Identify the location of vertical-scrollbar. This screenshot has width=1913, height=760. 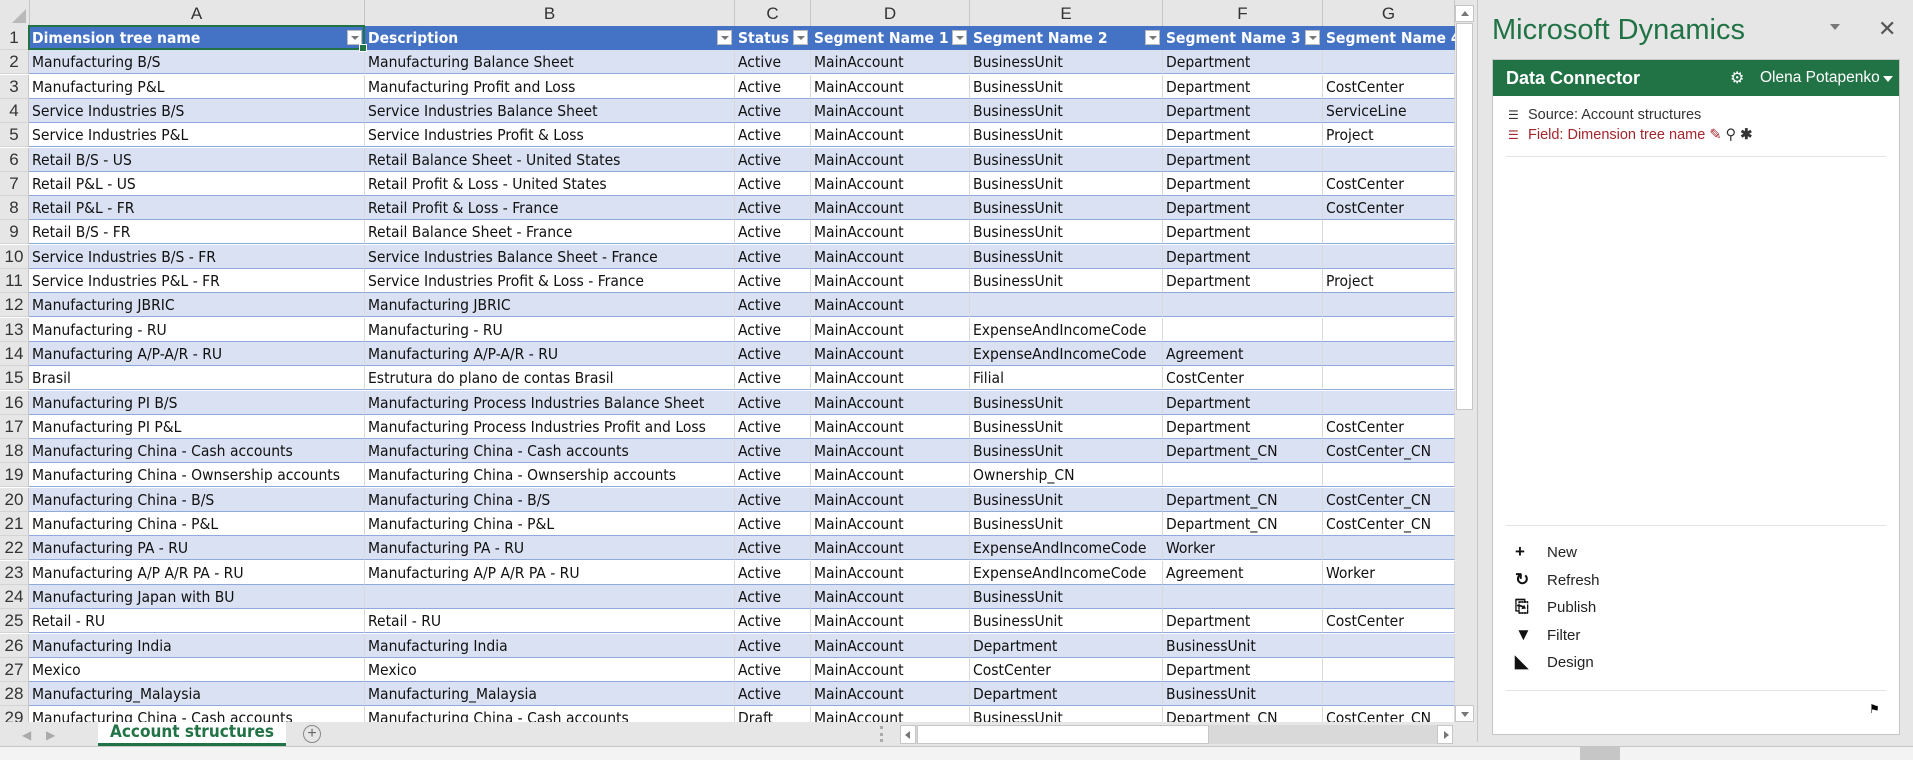
(1464, 363).